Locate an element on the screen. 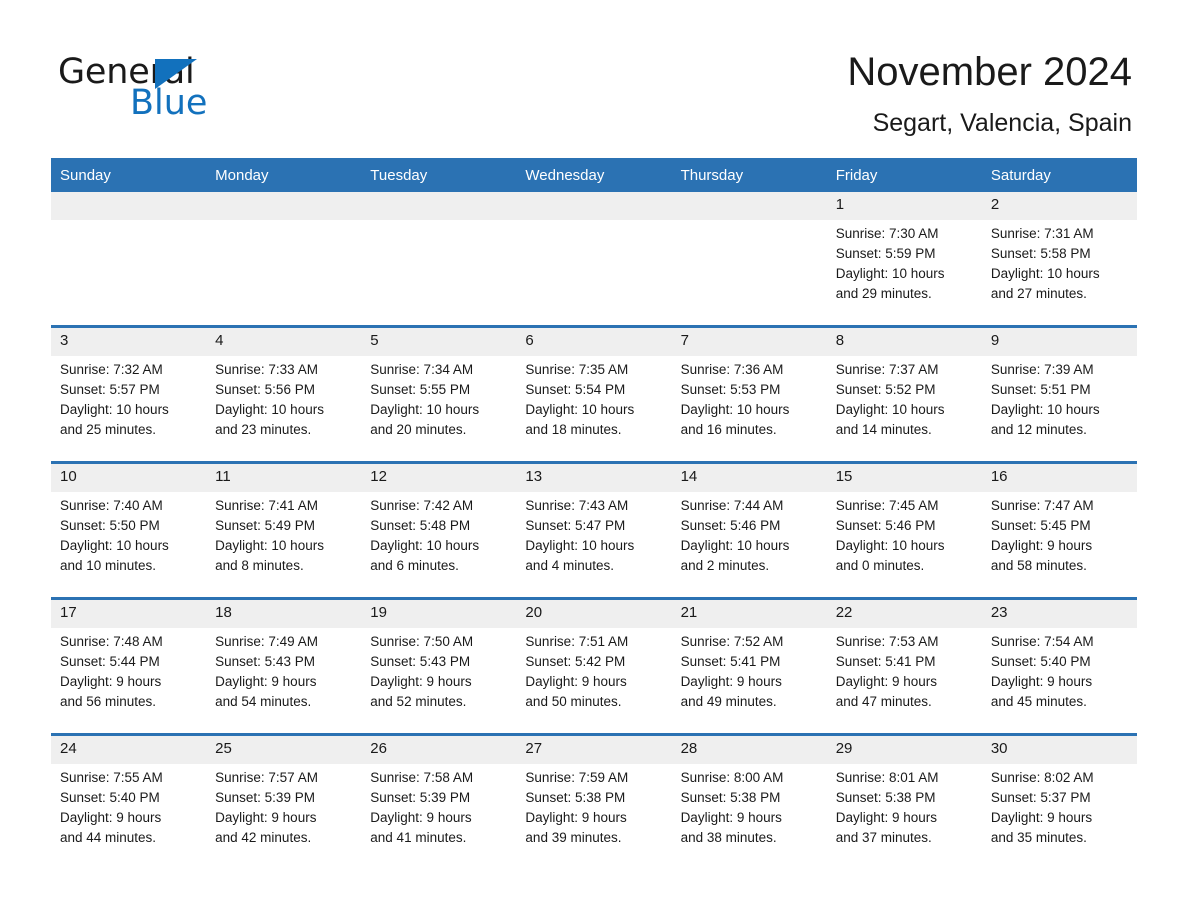 The image size is (1188, 918). week-gap-spacer is located at coordinates (594, 455).